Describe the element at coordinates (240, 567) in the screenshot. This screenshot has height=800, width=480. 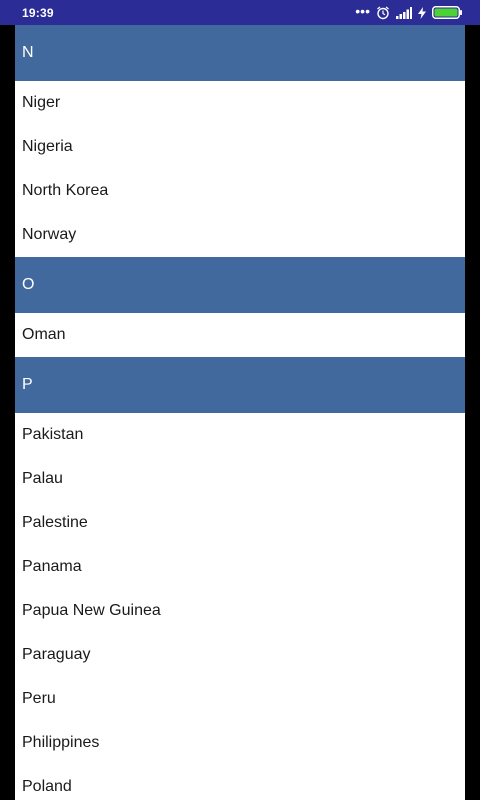
I see `country-item: Panama` at that location.